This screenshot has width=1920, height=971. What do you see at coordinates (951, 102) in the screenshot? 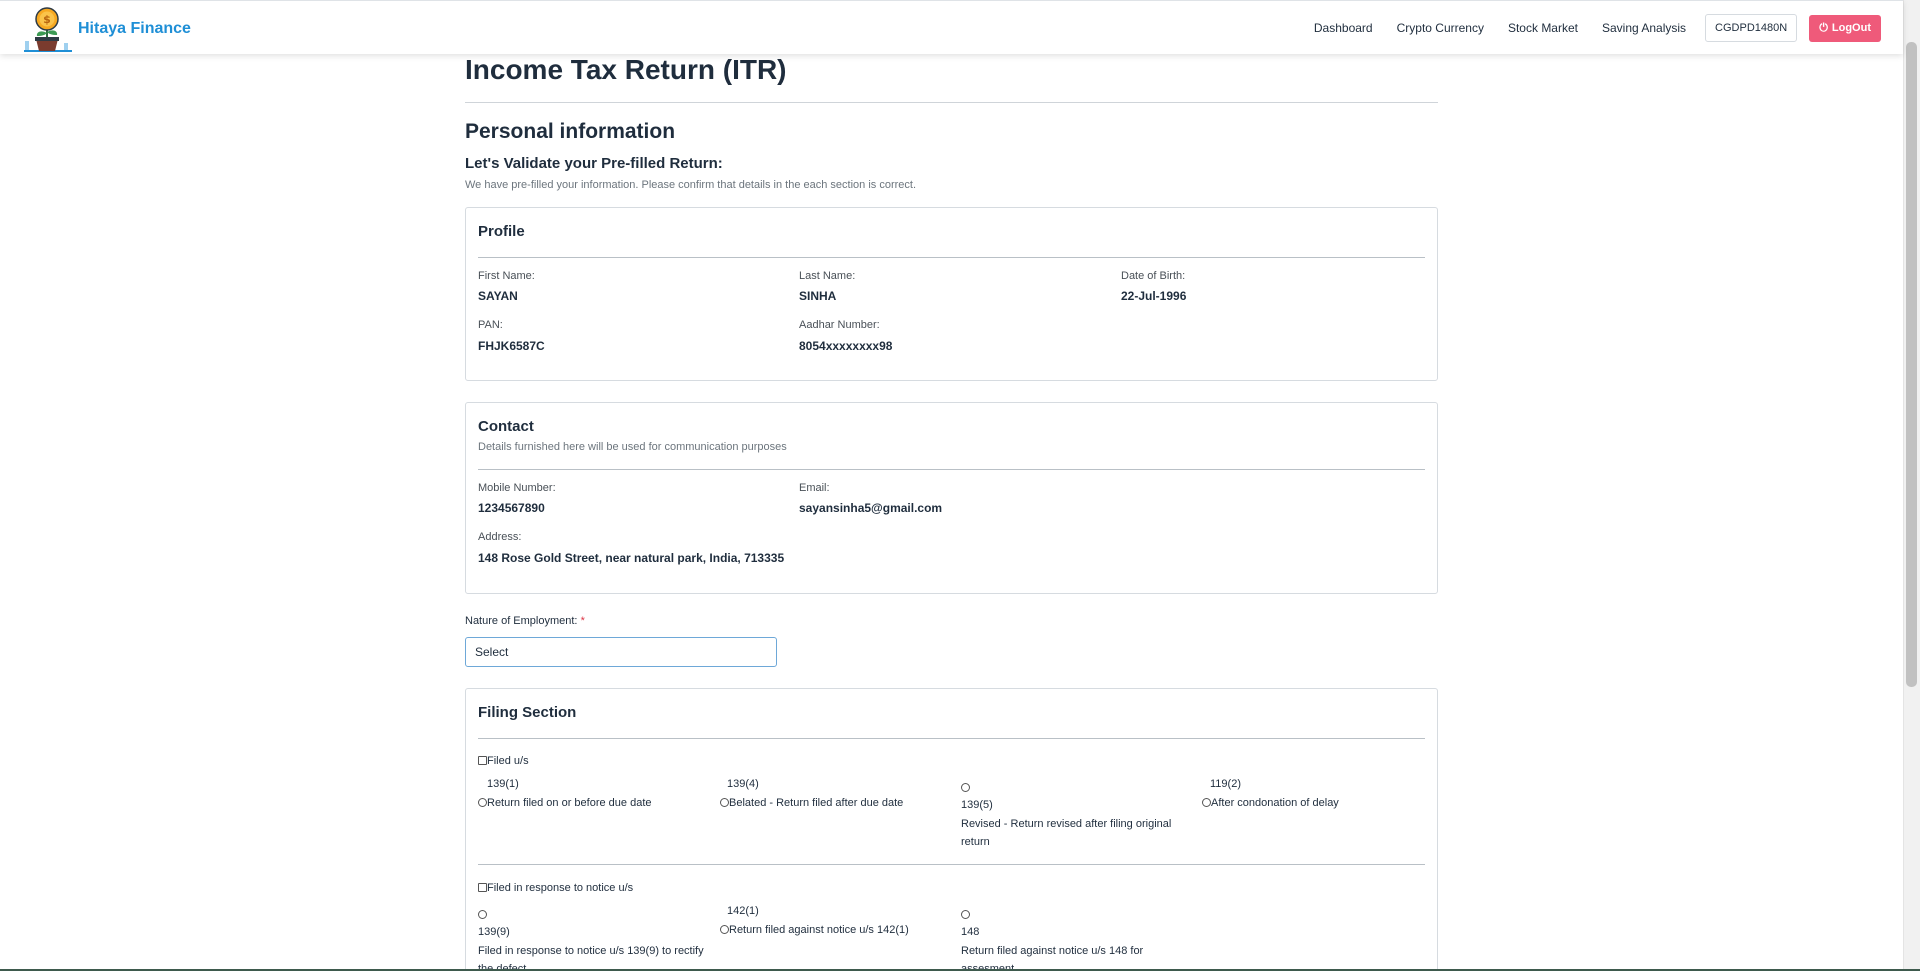
I see `title-divider` at bounding box center [951, 102].